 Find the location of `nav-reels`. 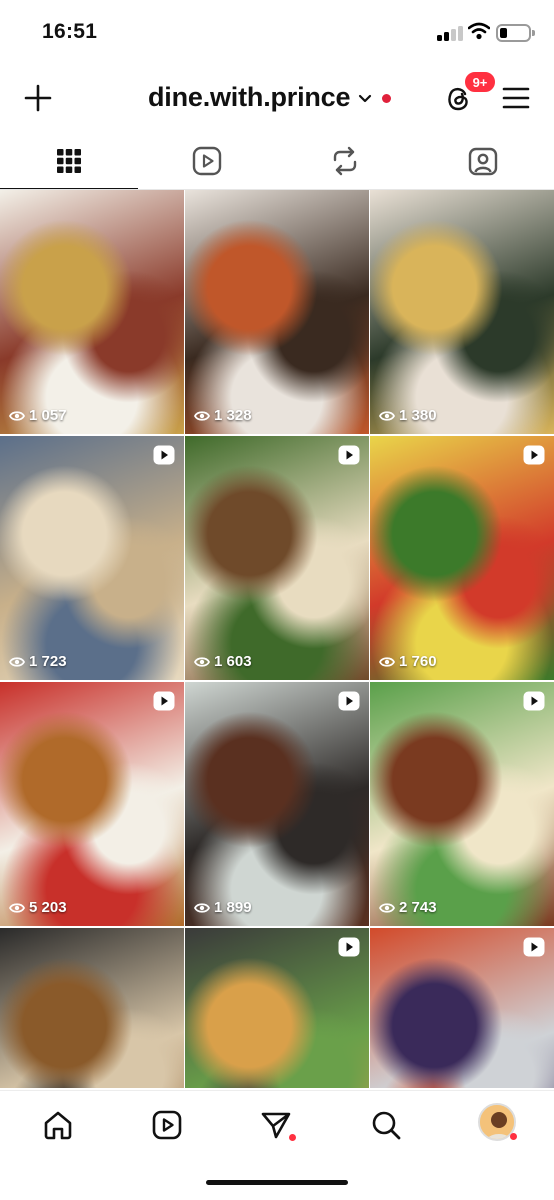

nav-reels is located at coordinates (167, 1125).